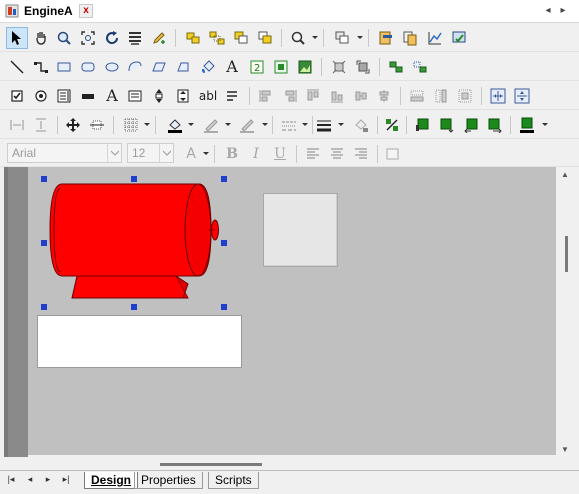 This screenshot has width=579, height=494. What do you see at coordinates (324, 125) in the screenshot?
I see `line-width-icon` at bounding box center [324, 125].